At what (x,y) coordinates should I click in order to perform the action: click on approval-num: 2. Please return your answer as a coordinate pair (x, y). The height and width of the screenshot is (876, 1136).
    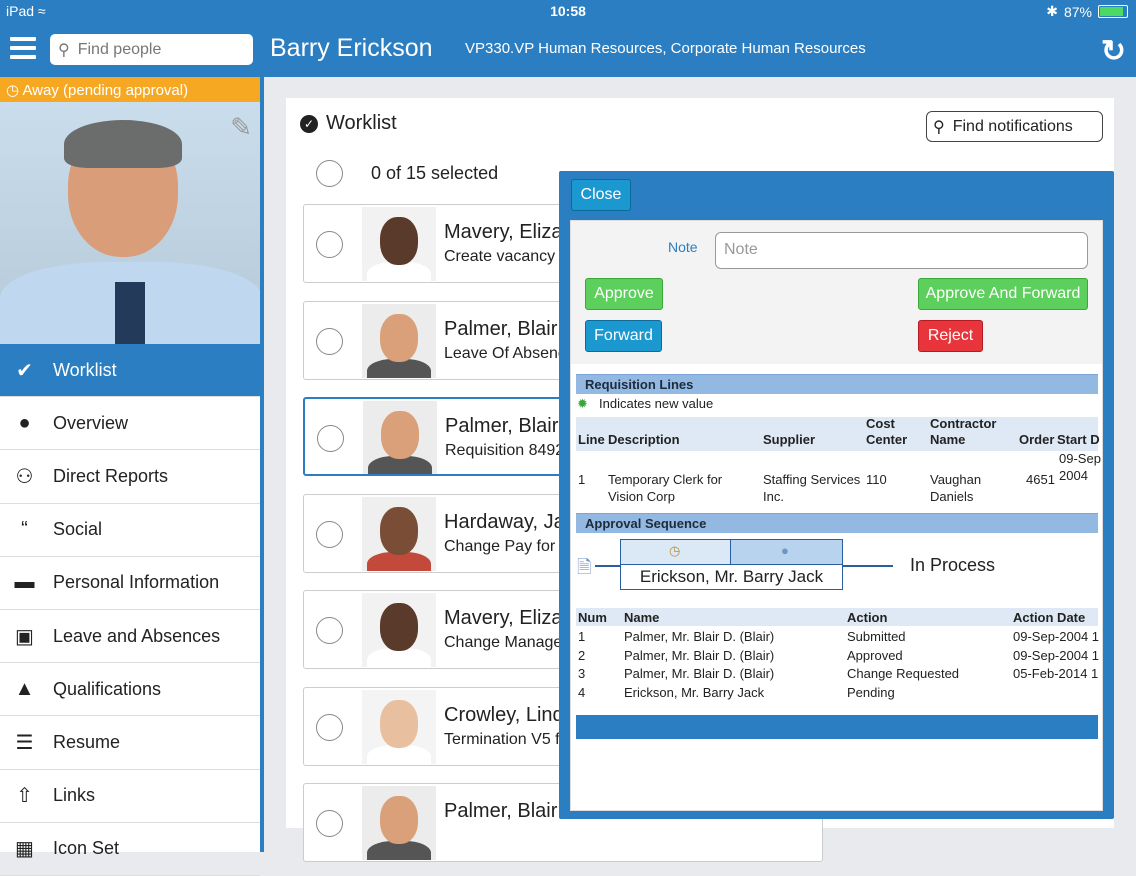
    Looking at the image, I should click on (582, 655).